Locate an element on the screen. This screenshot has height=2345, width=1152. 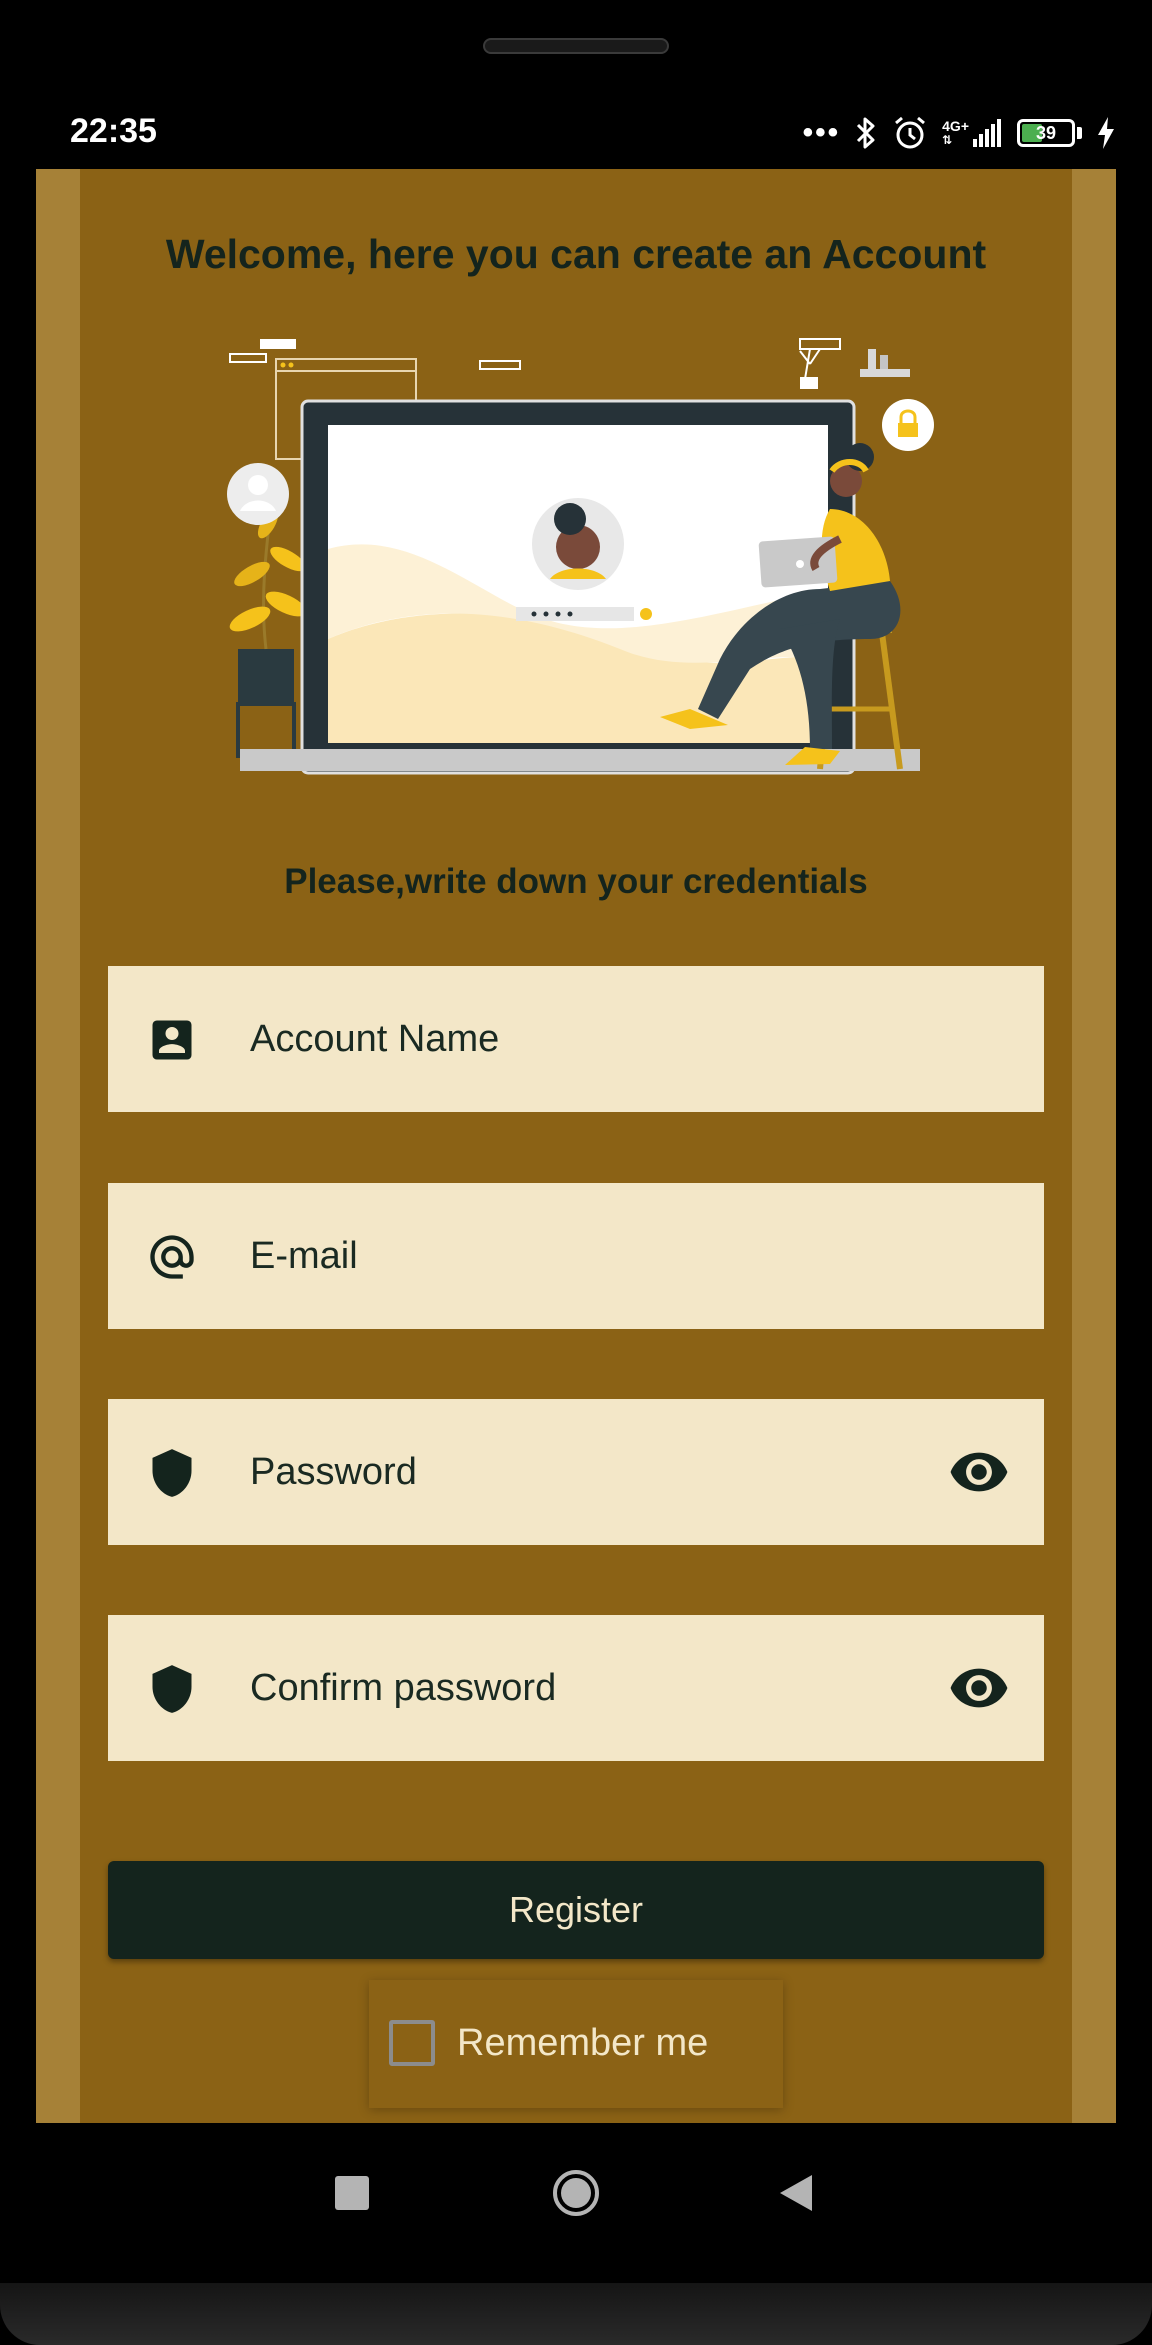
phone-chin is located at coordinates (576, 2314).